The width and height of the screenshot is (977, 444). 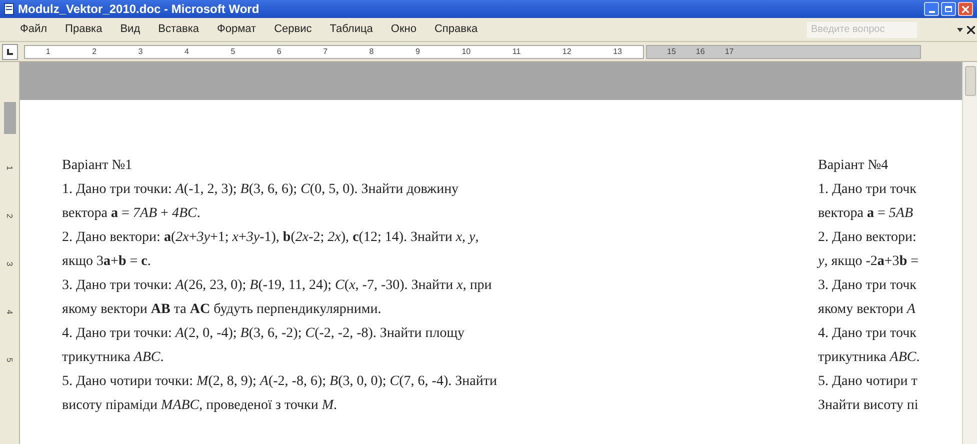 I want to click on ruler-number: 13, so click(x=617, y=52).